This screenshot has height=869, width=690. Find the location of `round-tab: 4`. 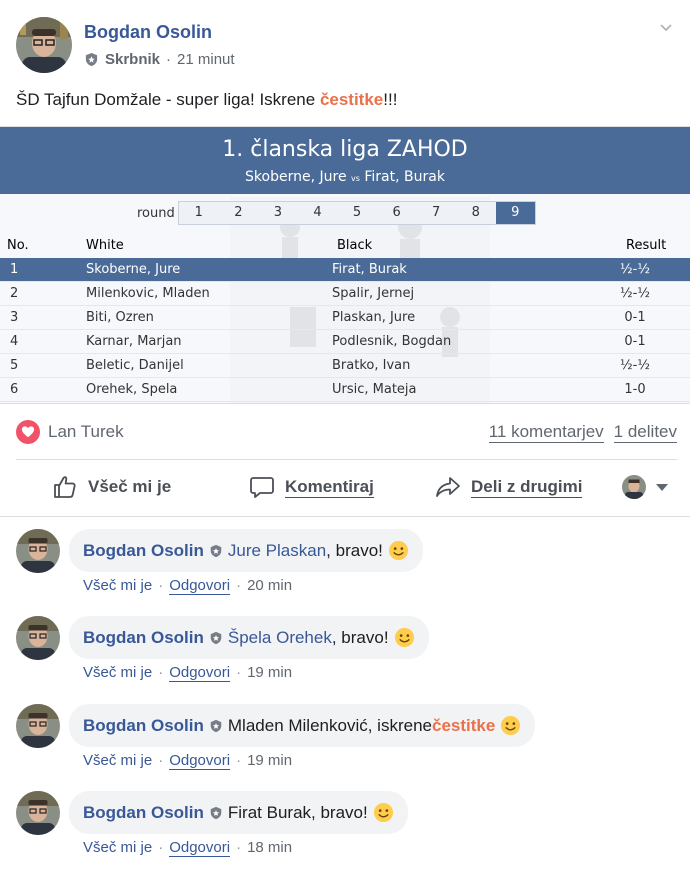

round-tab: 4 is located at coordinates (318, 213).